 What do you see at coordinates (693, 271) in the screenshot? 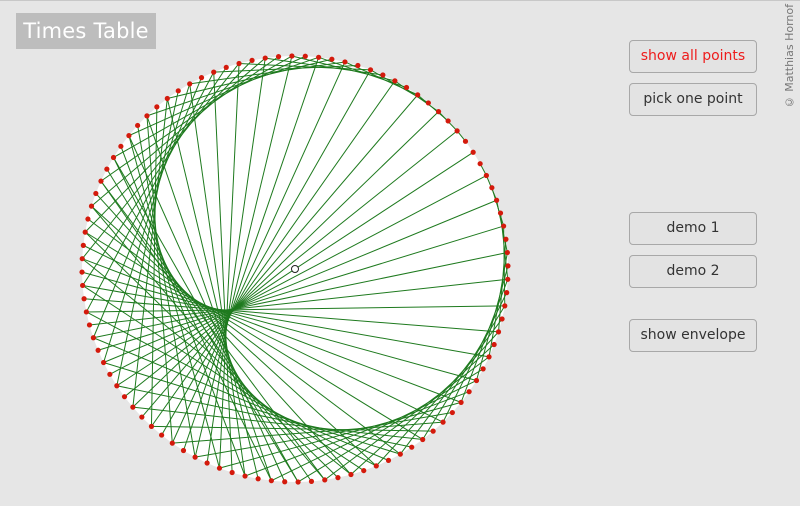
I see `demo-2-button: demo 2` at bounding box center [693, 271].